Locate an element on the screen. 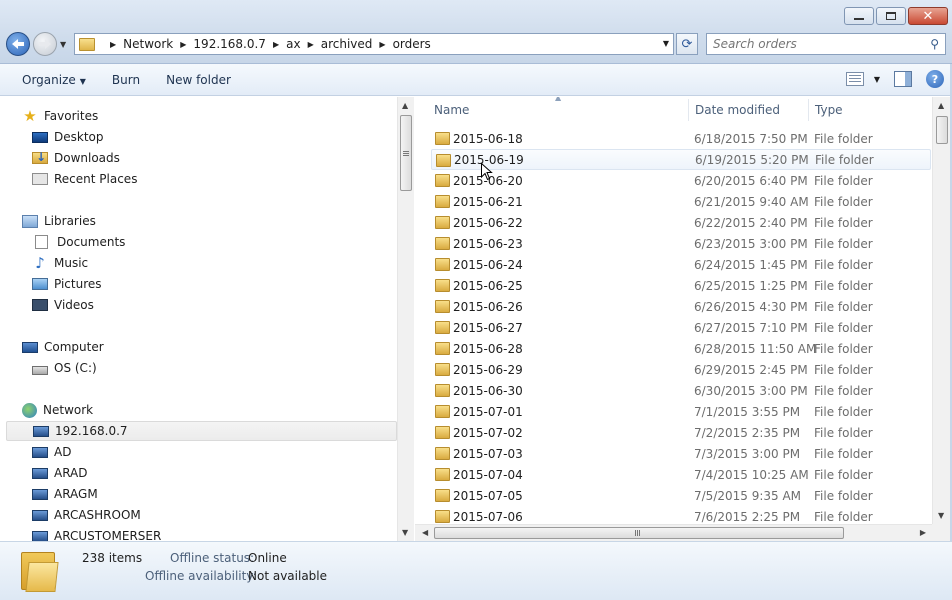  file-row: 2015-06-29 6/29/2015 2:45 PM File folder is located at coordinates (681, 369).